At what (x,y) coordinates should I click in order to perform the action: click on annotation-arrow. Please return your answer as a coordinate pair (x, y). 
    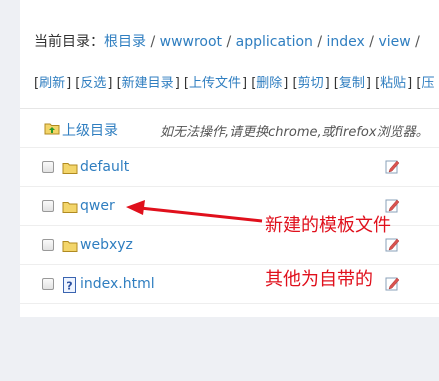
    Looking at the image, I should click on (194, 211).